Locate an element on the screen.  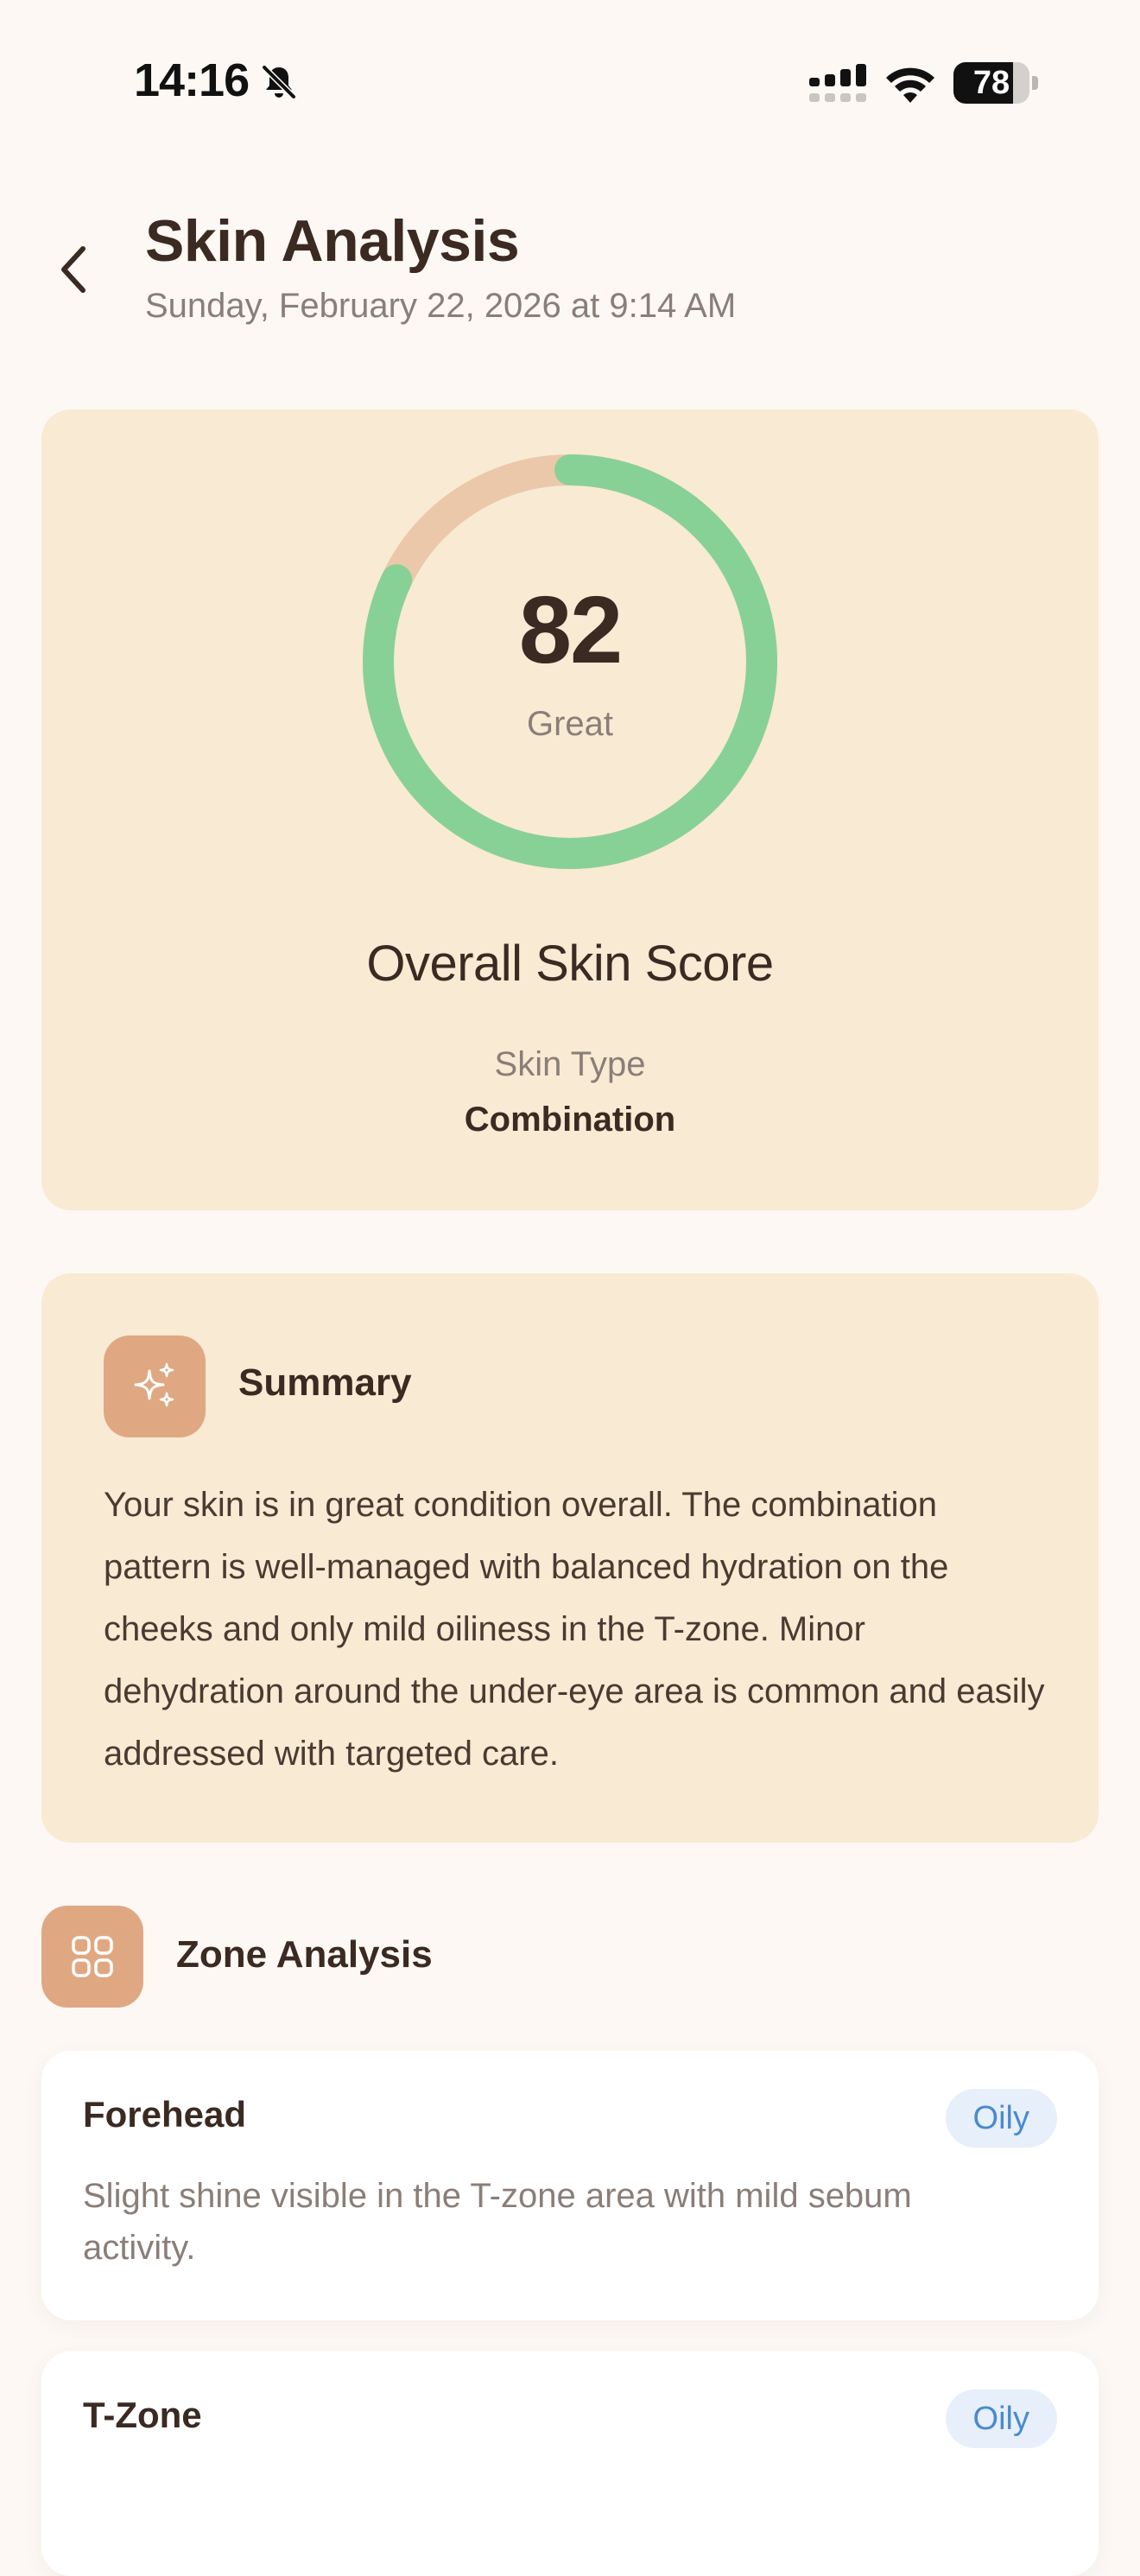
chevron-left-icon is located at coordinates (73, 269).